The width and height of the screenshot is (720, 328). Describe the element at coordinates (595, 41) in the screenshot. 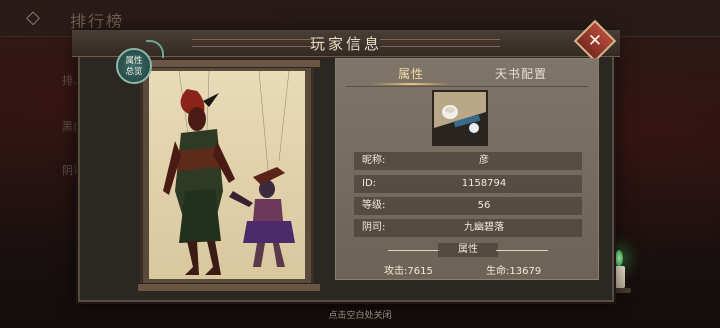

I see `close-icon: ✕` at that location.